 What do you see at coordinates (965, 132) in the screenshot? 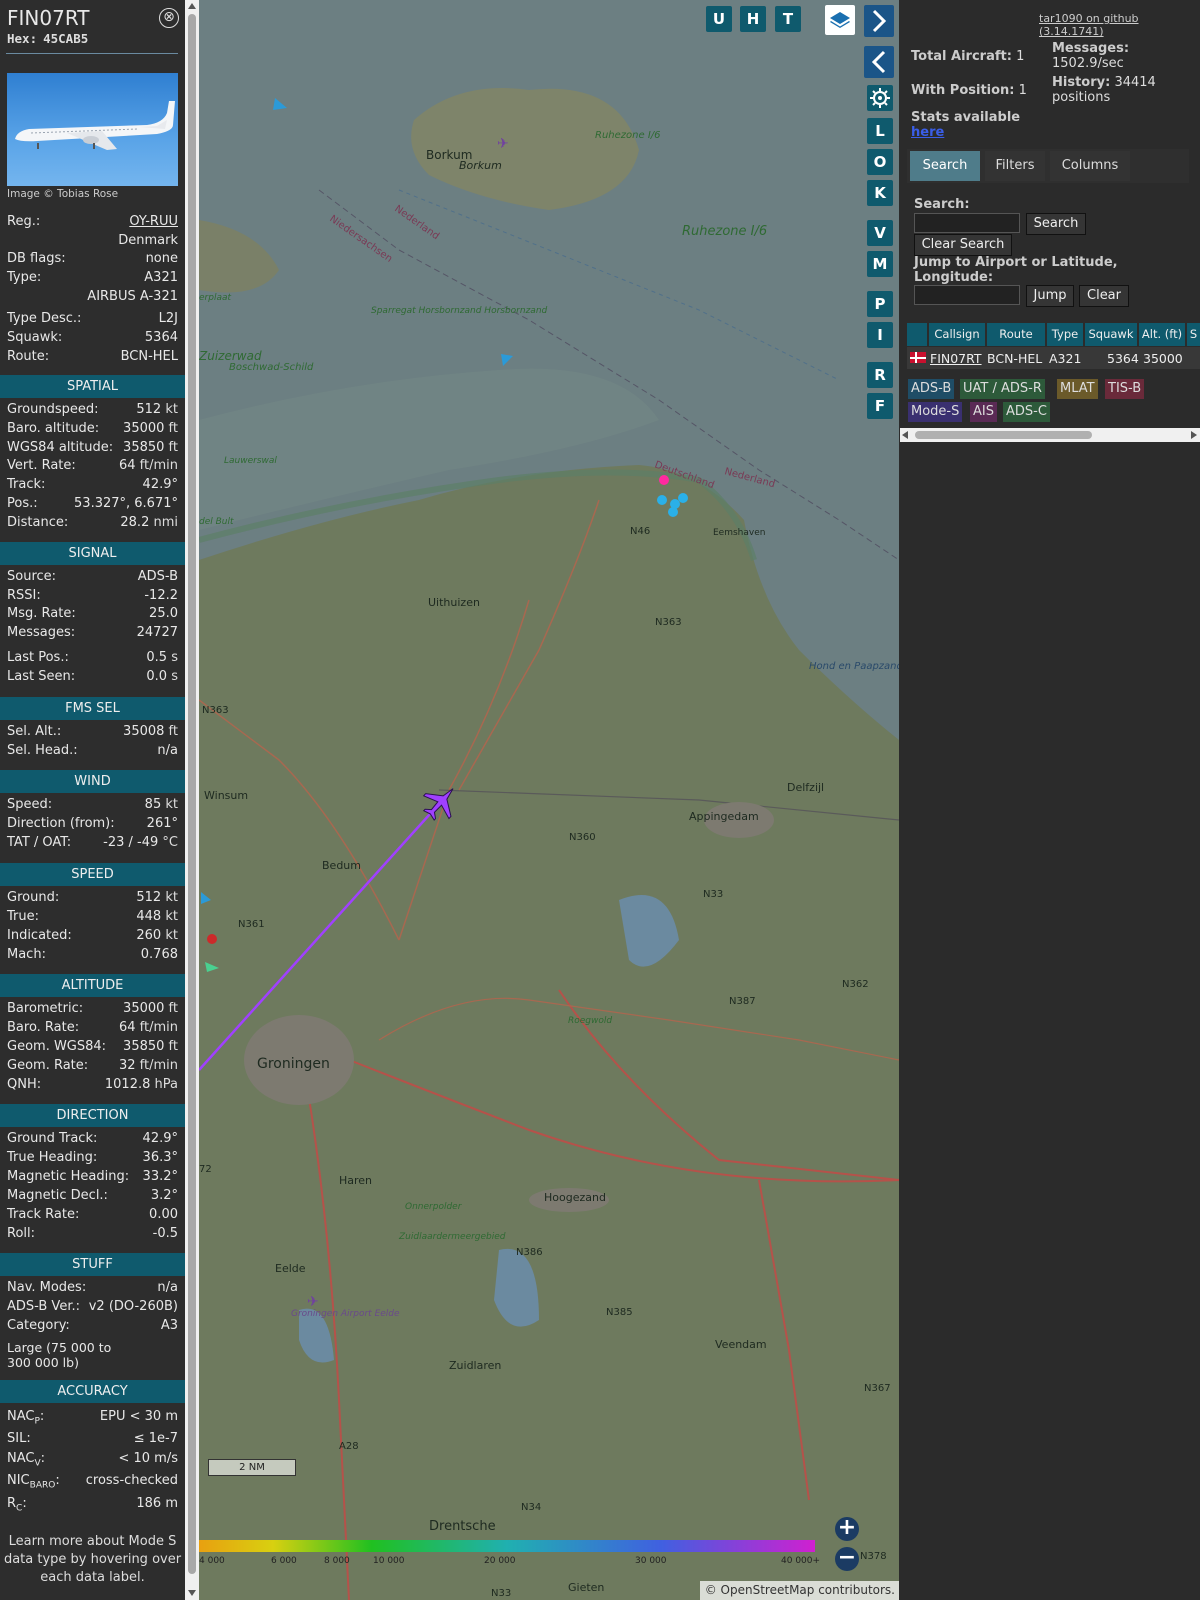
I see `stats-link: here` at bounding box center [965, 132].